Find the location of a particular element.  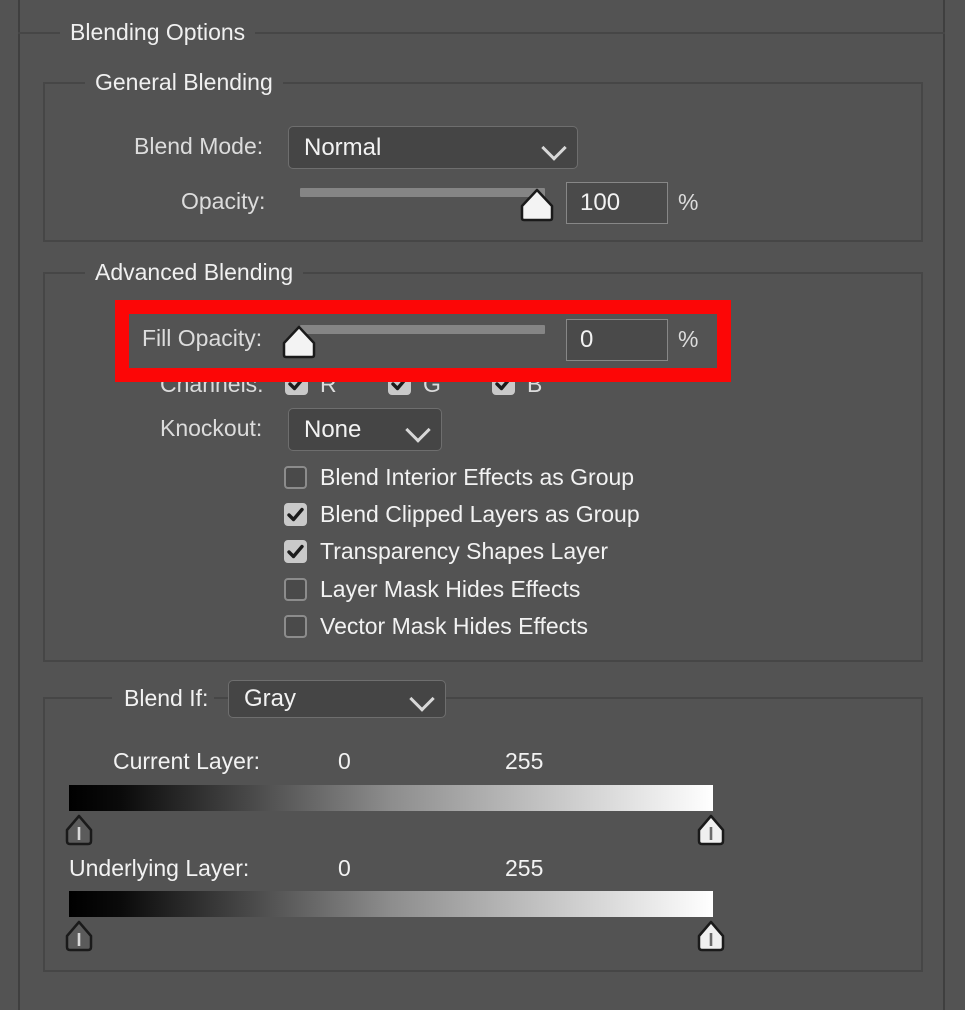

fill-opacity-value: 0 is located at coordinates (587, 339).